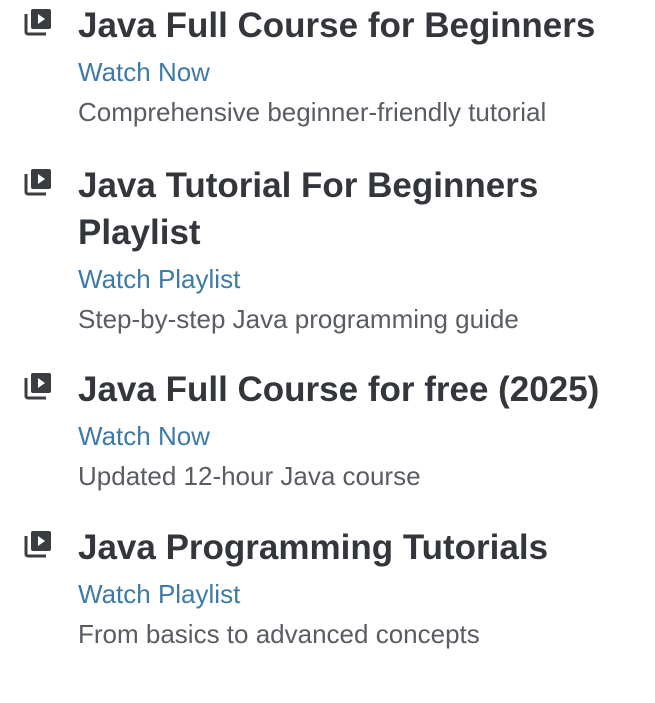  What do you see at coordinates (337, 25) in the screenshot?
I see `resource-title: Java Full Course for Beginners` at bounding box center [337, 25].